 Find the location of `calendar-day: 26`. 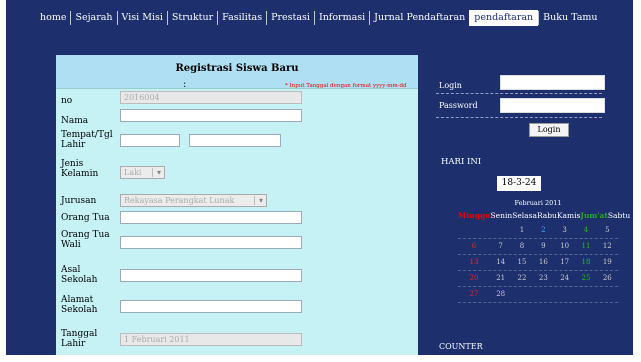

calendar-day: 26 is located at coordinates (607, 278).